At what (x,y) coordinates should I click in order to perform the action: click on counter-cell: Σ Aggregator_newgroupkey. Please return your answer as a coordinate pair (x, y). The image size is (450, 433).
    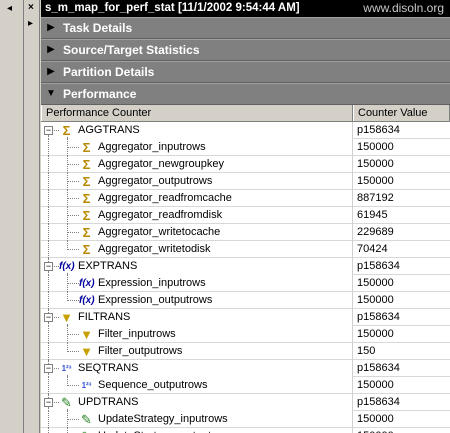
    Looking at the image, I should click on (197, 164).